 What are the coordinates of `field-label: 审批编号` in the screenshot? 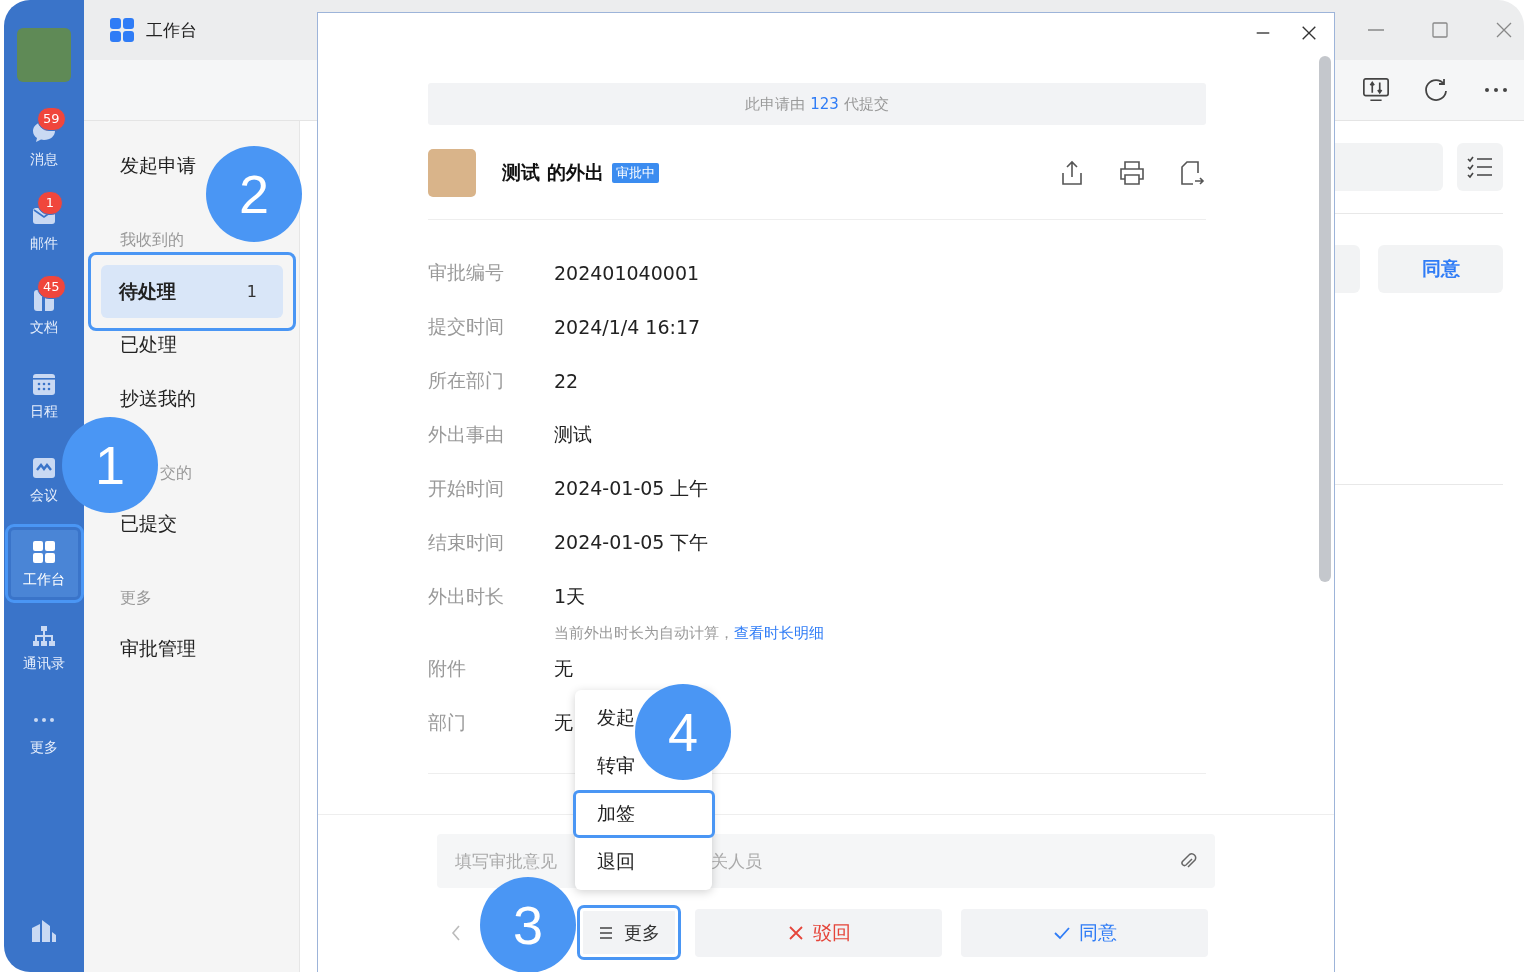 It's located at (466, 272).